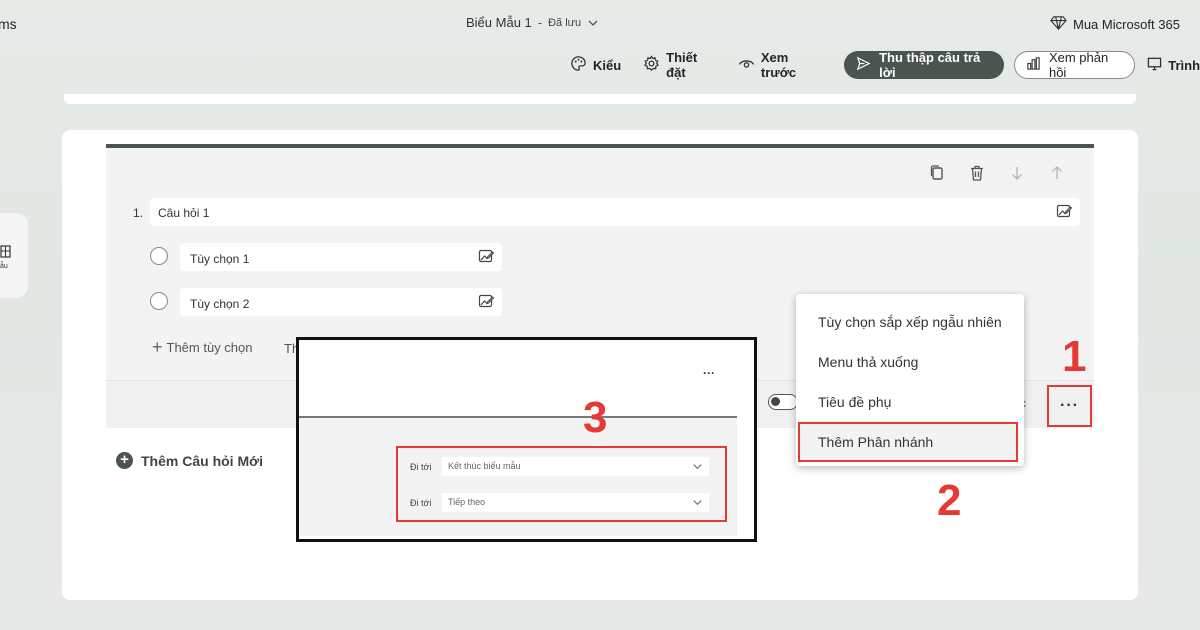 The width and height of the screenshot is (1200, 630). What do you see at coordinates (578, 65) in the screenshot?
I see `palette-icon` at bounding box center [578, 65].